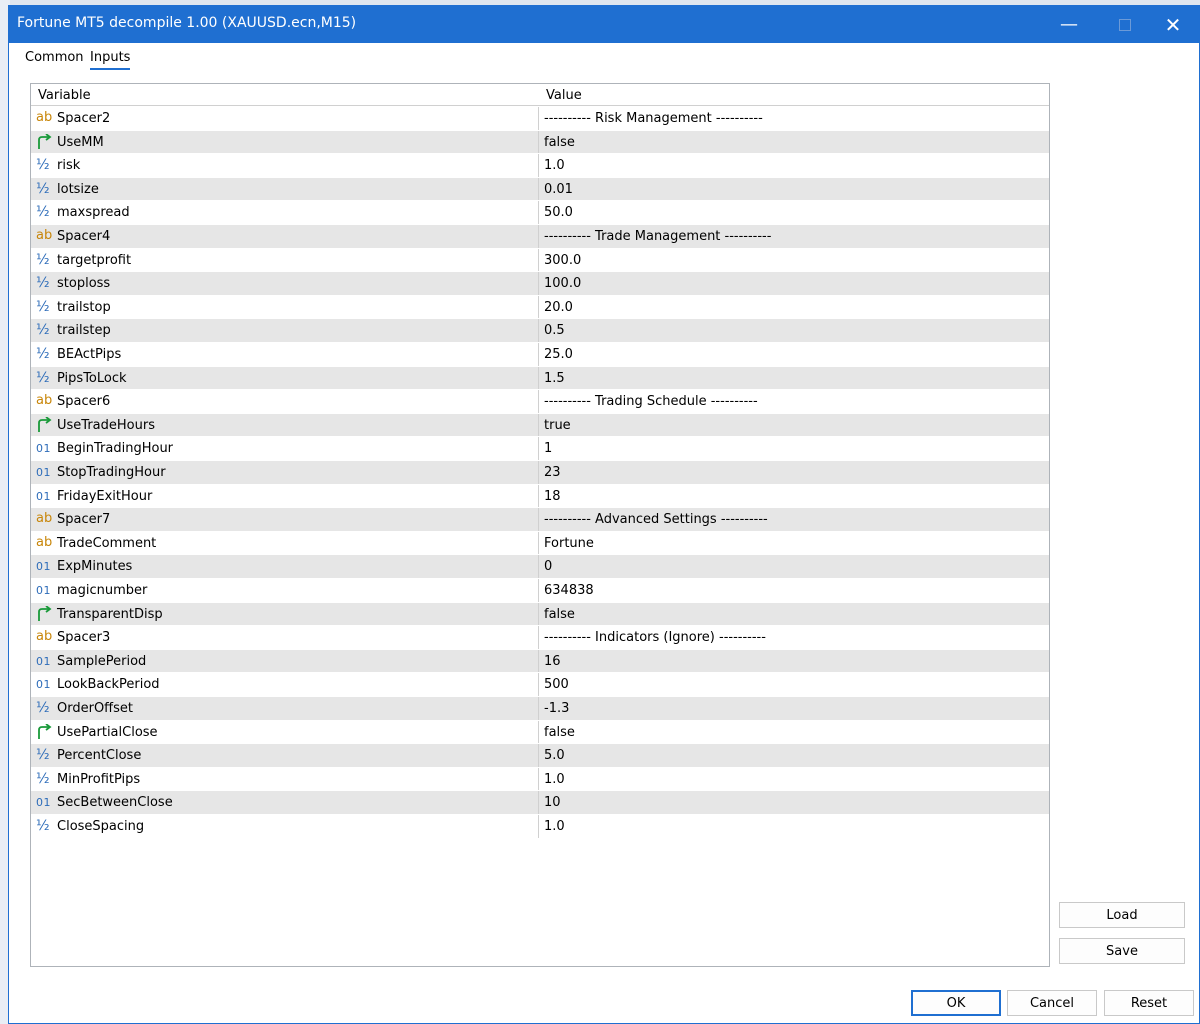 This screenshot has height=1024, width=1200. I want to click on table-row: ½ OrderOffset -1.3, so click(540, 709).